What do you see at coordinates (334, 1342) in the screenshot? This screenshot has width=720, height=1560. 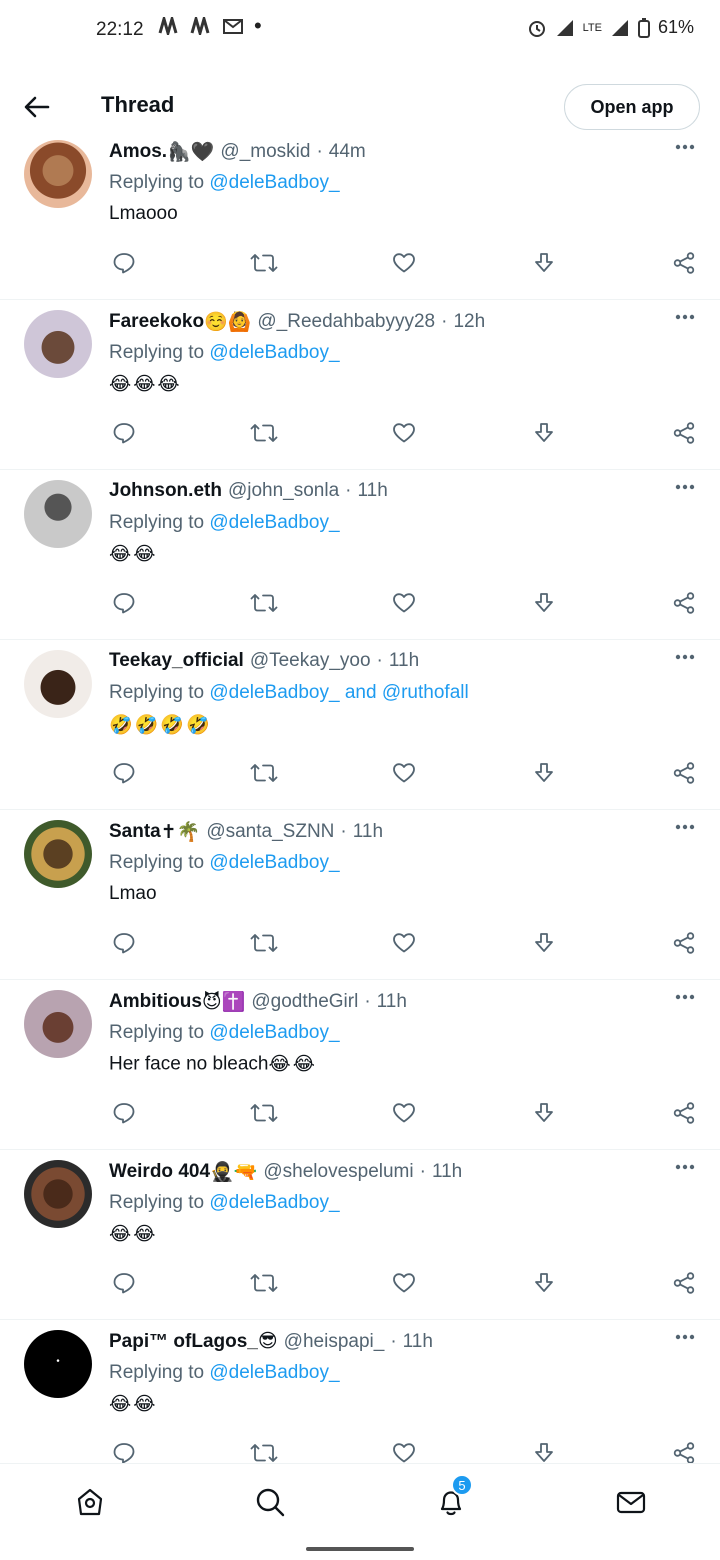 I see `user-handle: @heispapi_` at bounding box center [334, 1342].